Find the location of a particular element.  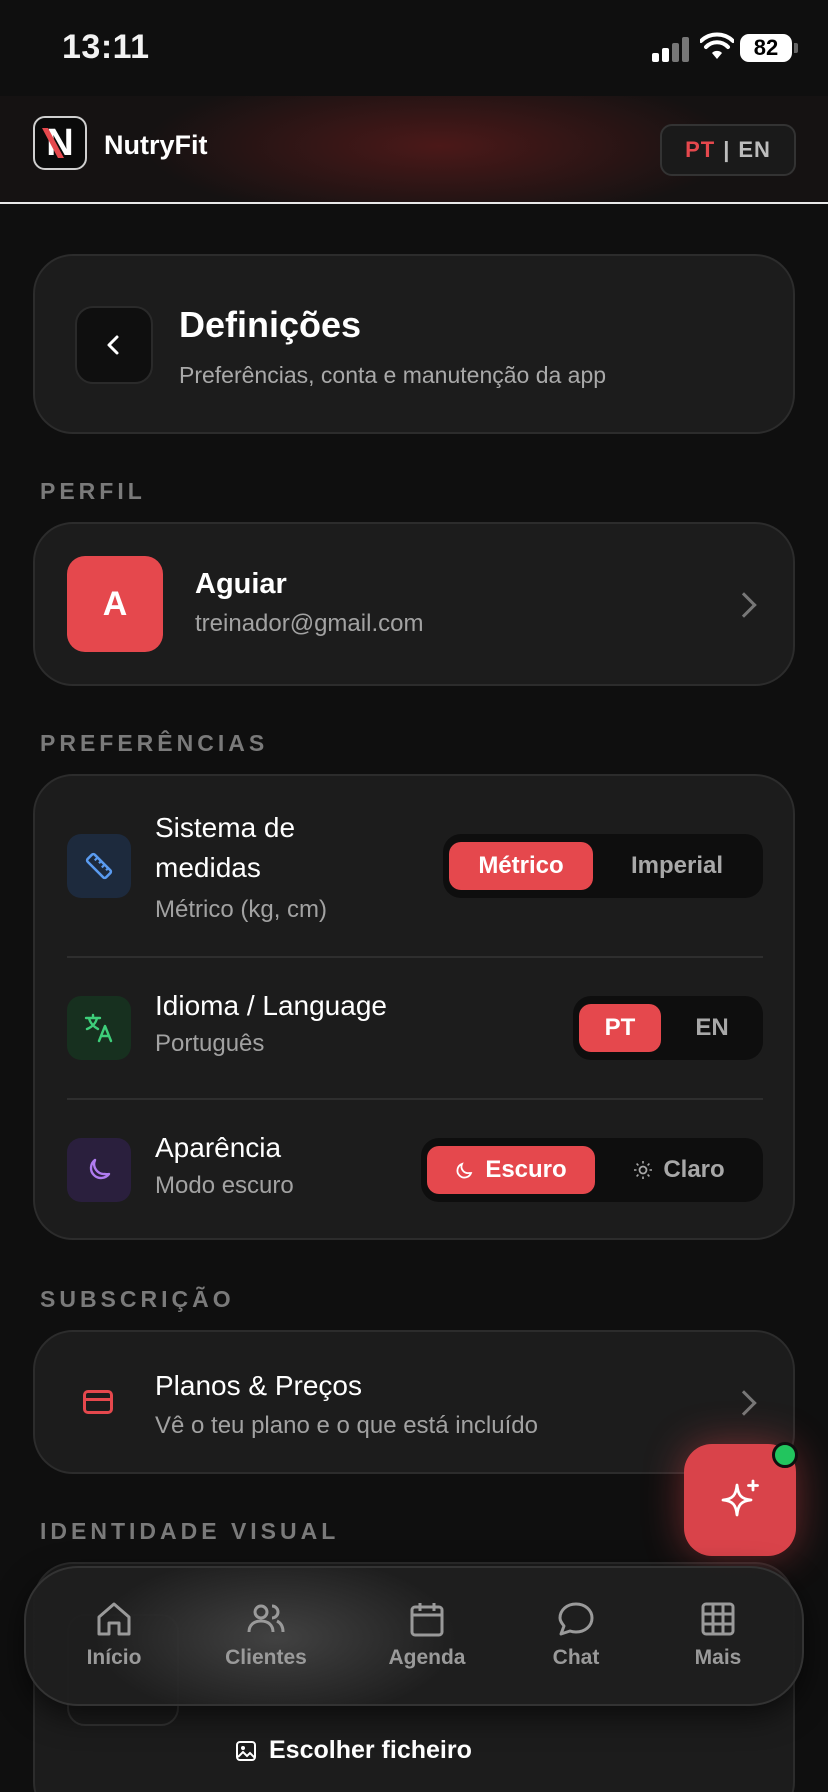

battery-indicator: 82 is located at coordinates (769, 48).